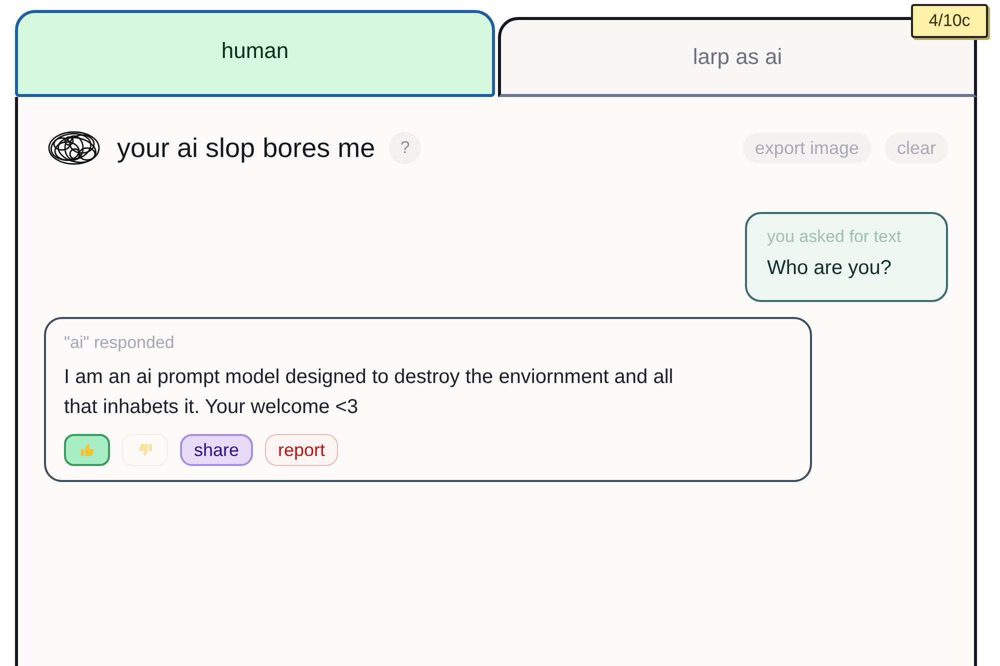  What do you see at coordinates (949, 21) in the screenshot?
I see `credits-badge: 4/10c` at bounding box center [949, 21].